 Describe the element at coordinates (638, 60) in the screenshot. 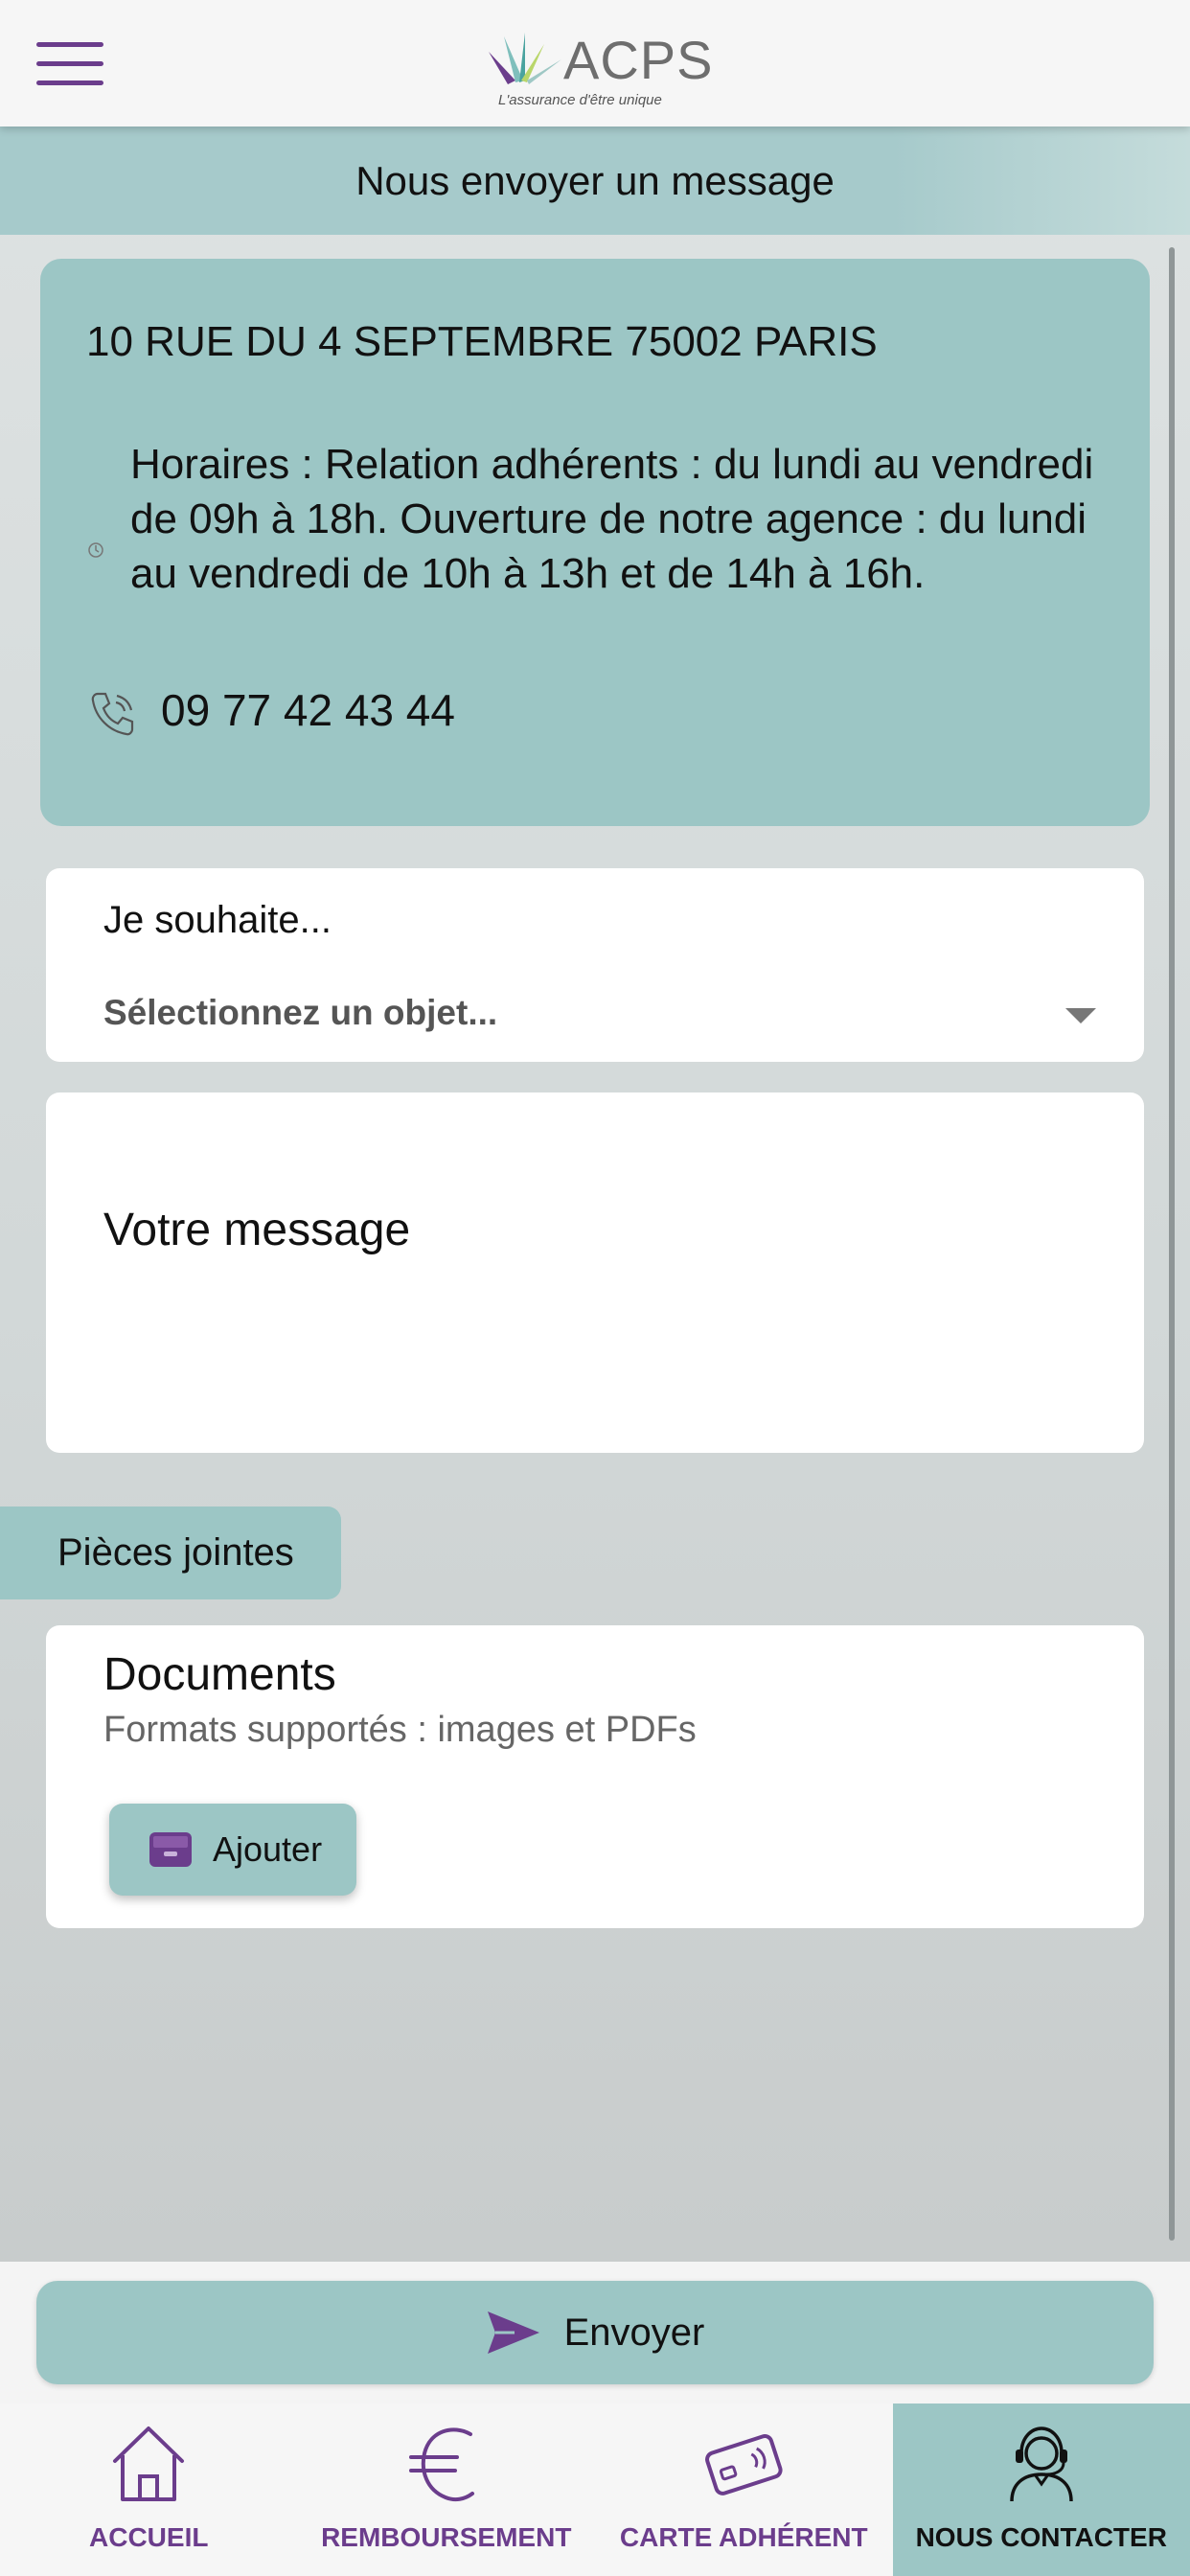

I see `logo-text: ACPS` at that location.